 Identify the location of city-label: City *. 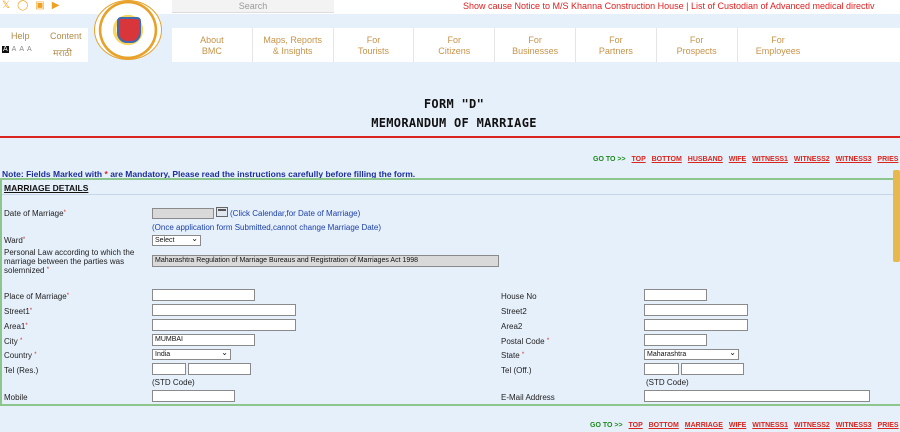
(13, 341).